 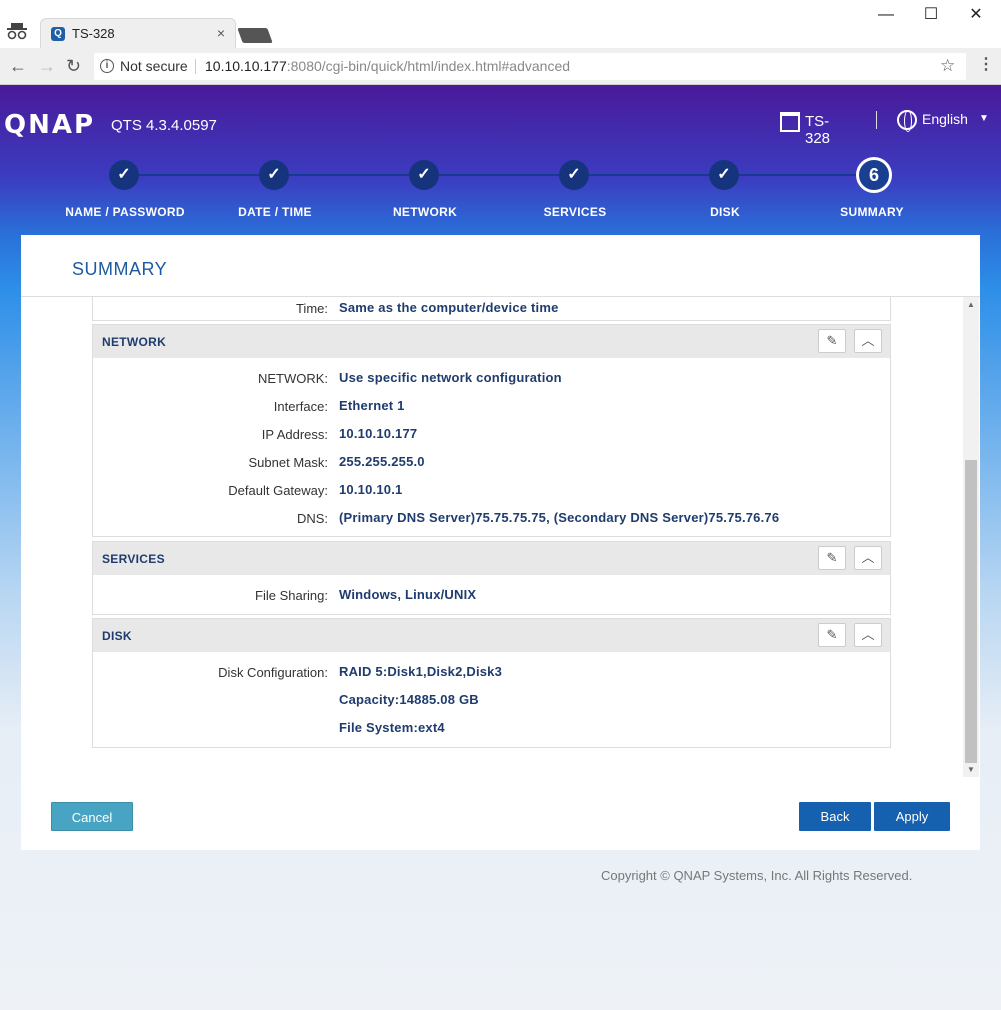 I want to click on scroll-up-arrow-icon: ▲, so click(x=971, y=304).